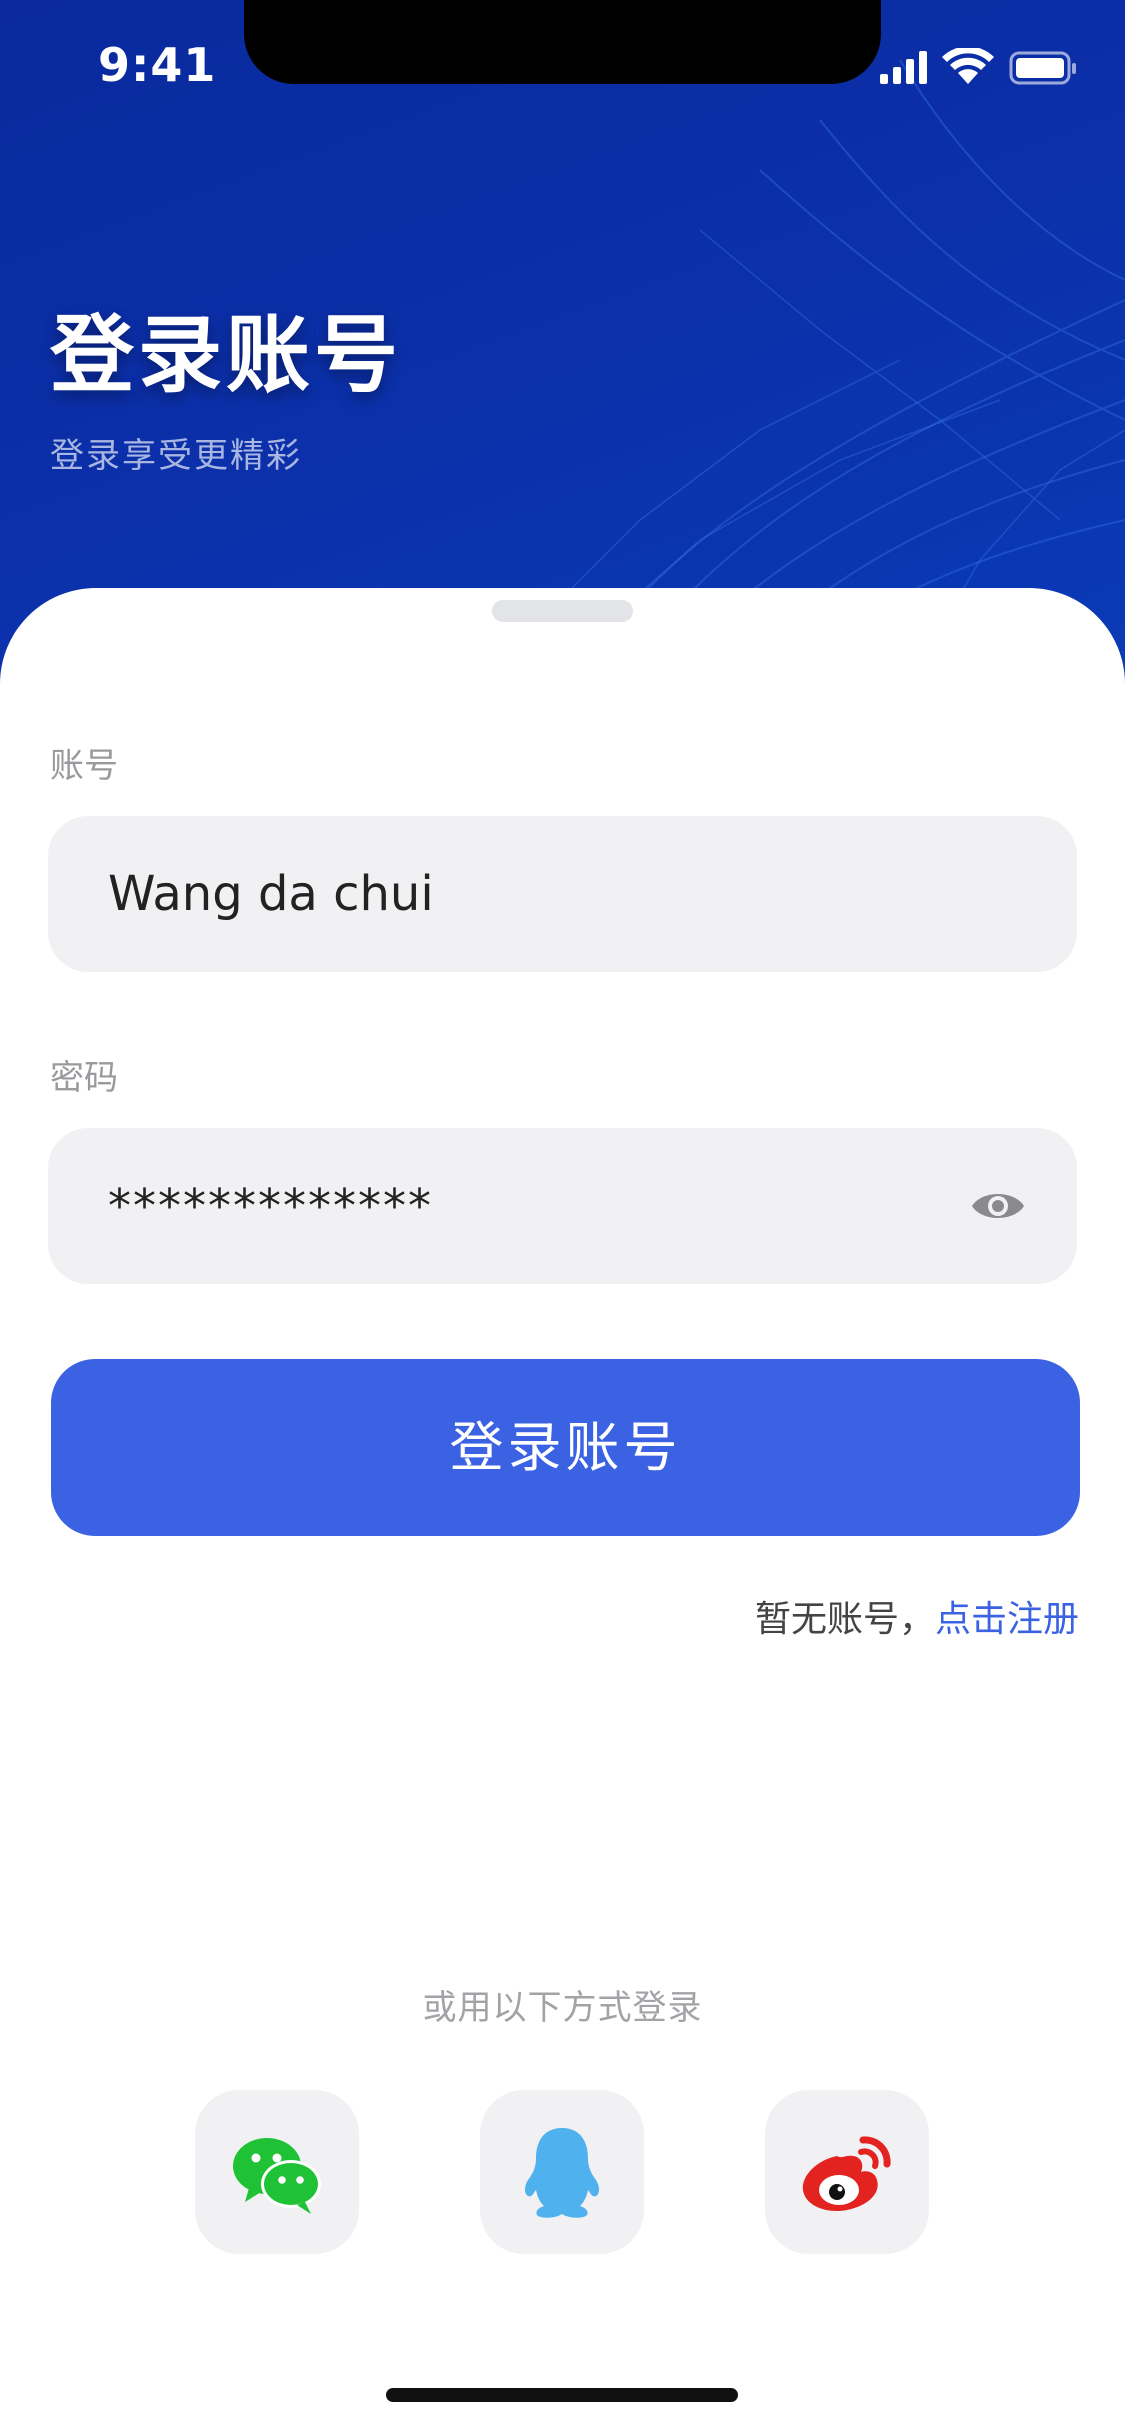  I want to click on device-notch, so click(562, 42).